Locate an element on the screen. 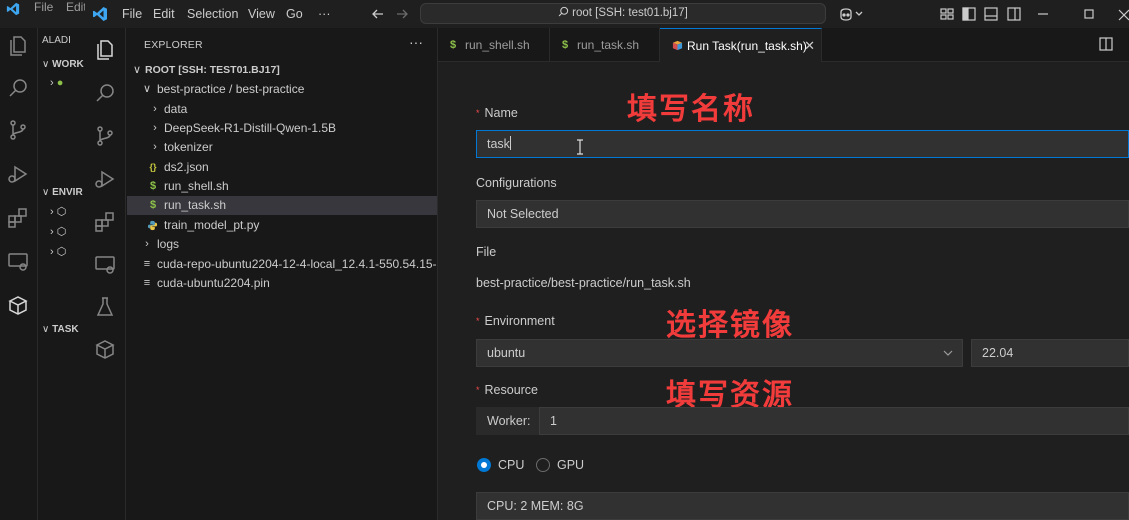 This screenshot has width=1129, height=520. configurations-label: Configurations is located at coordinates (516, 183).